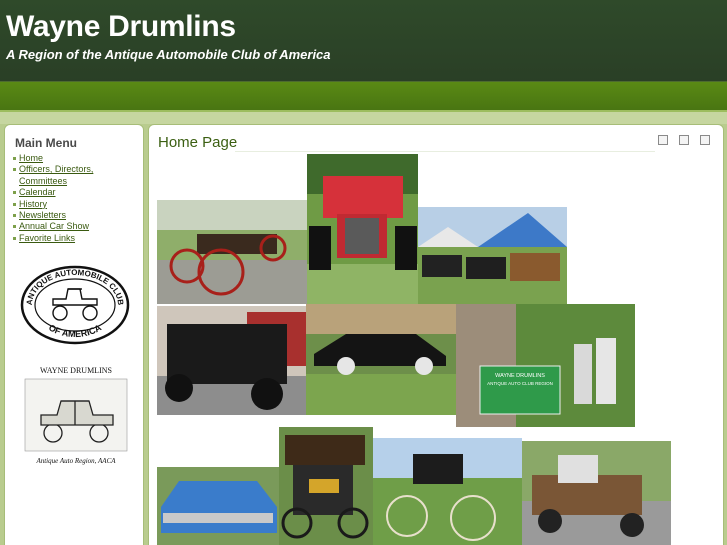 The image size is (727, 545). I want to click on photo-club-banner-members: WAYNE DRUMLINS ANTIQUE AUTO CLUB REGION, so click(545, 365).